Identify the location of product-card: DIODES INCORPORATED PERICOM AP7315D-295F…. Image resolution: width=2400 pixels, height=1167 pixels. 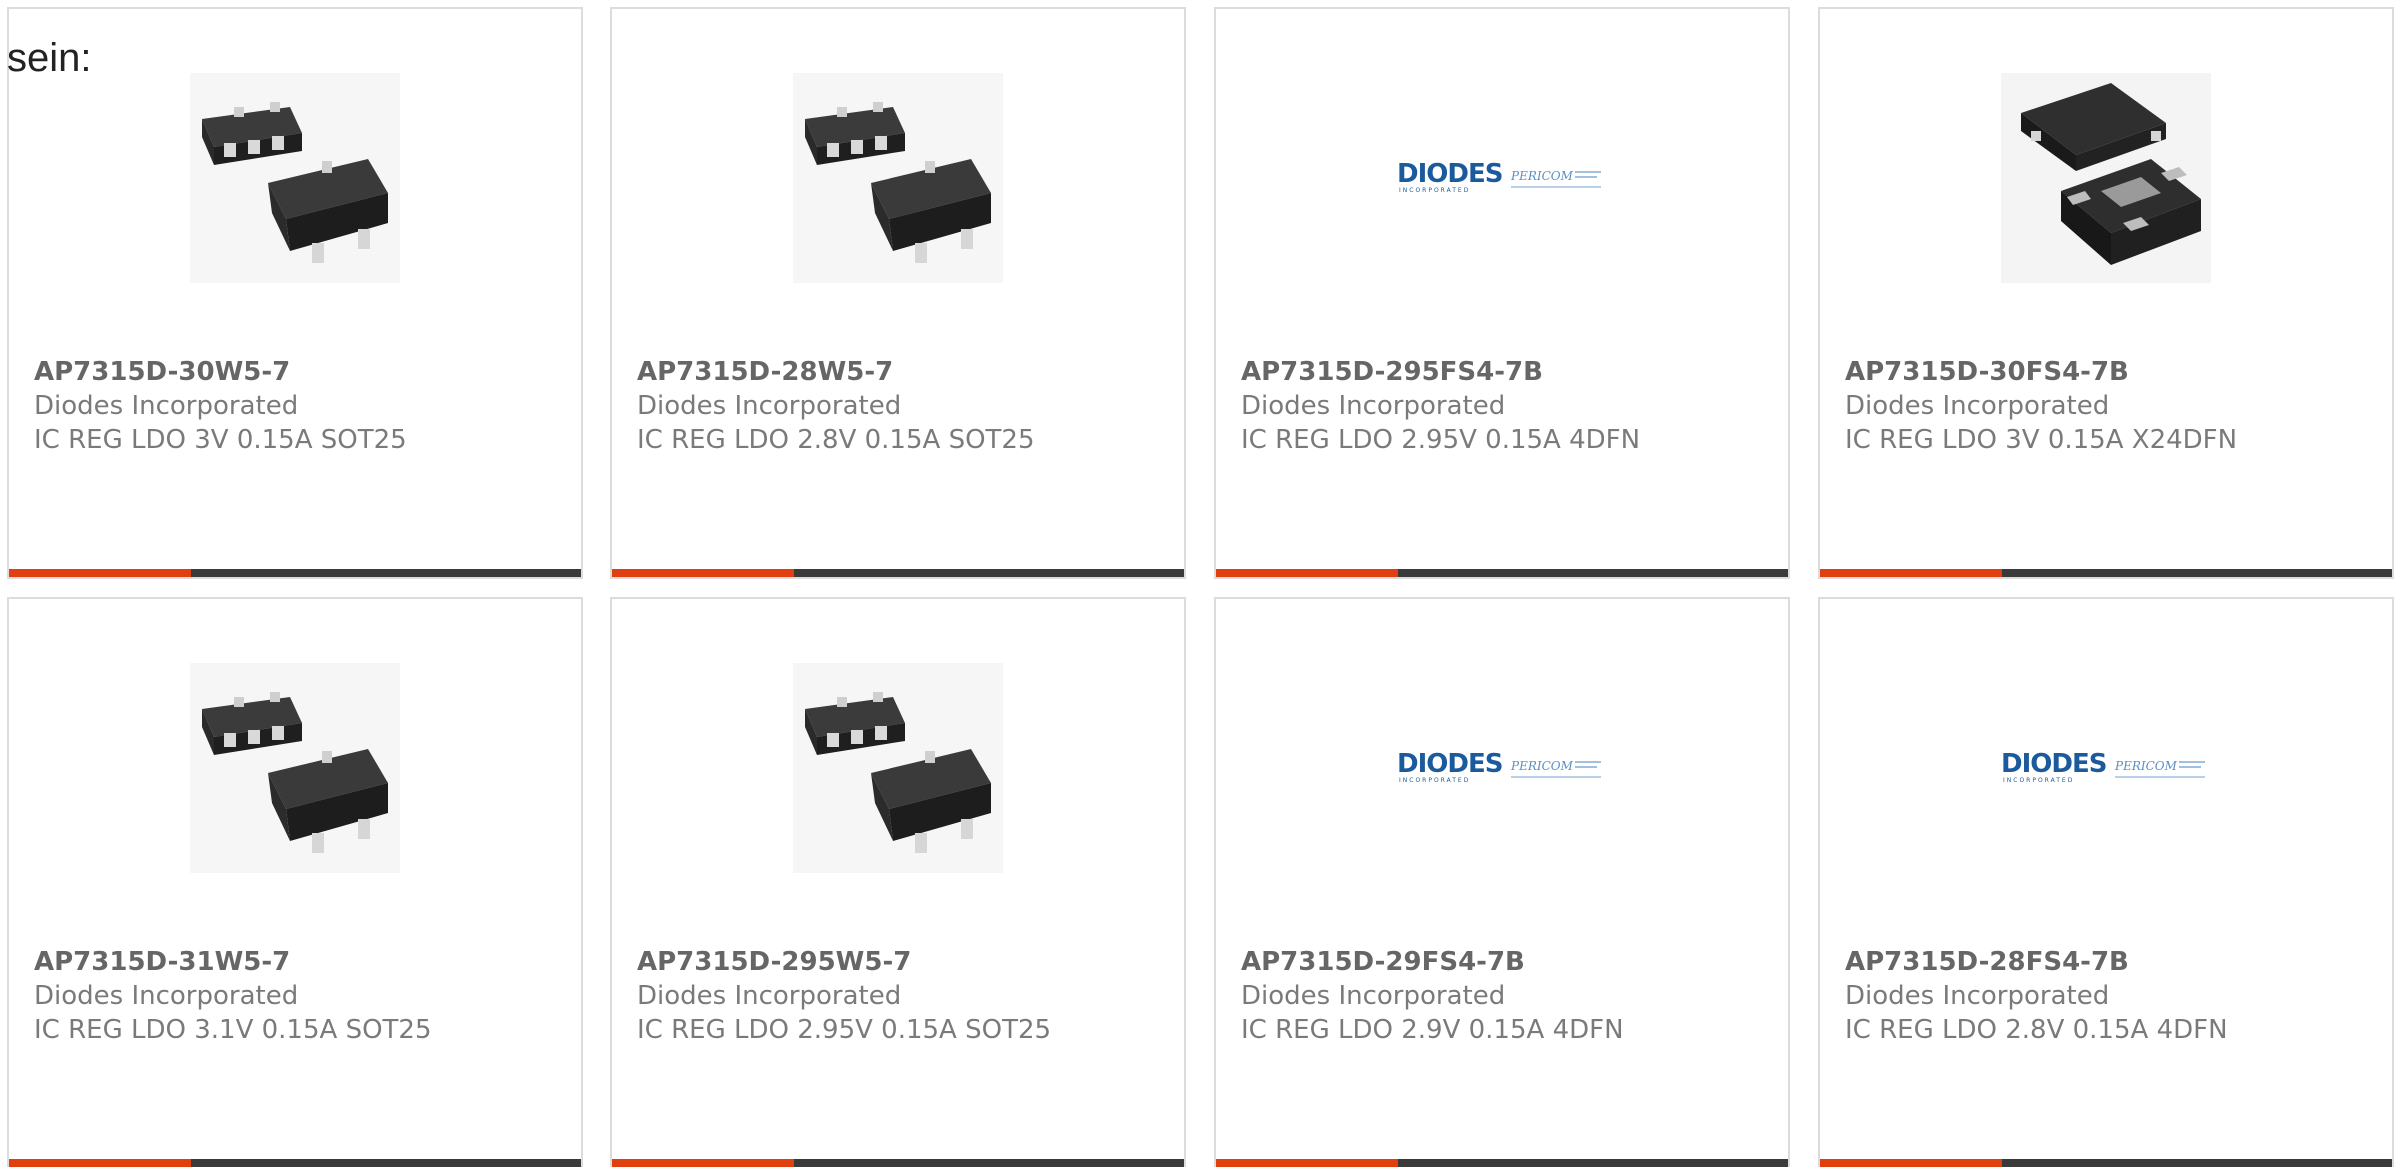
(1502, 293).